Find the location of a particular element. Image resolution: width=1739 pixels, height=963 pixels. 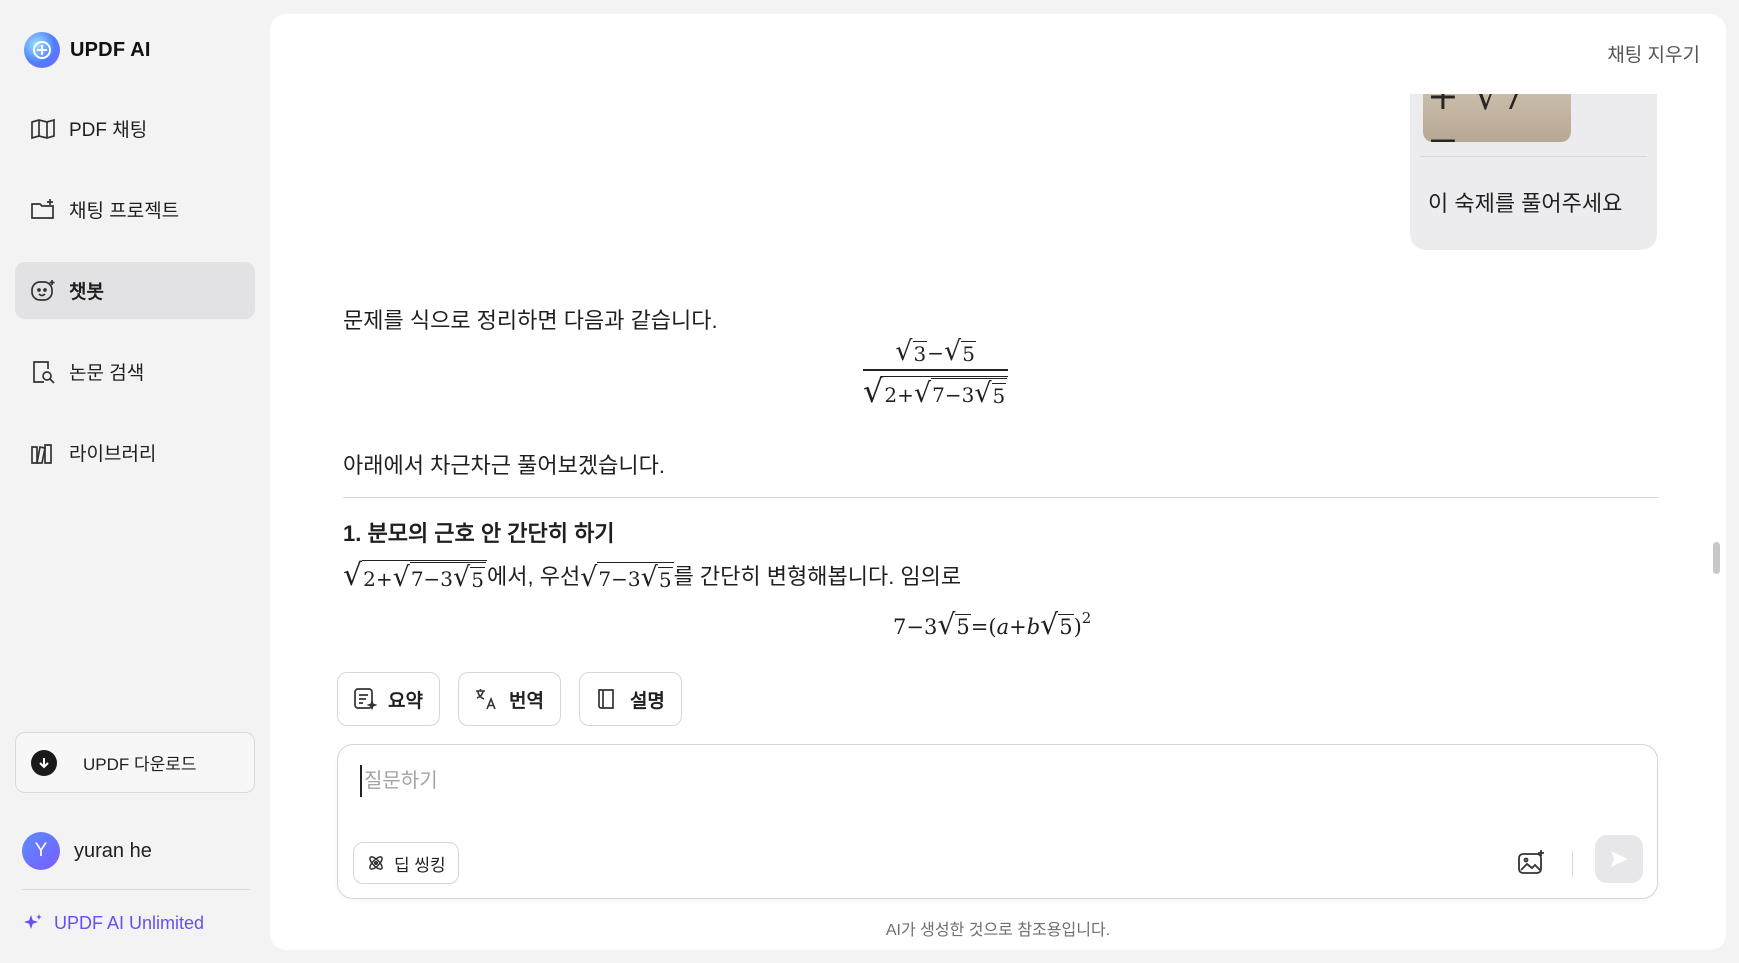

eq-rhs-root: 5 is located at coordinates (1066, 627).